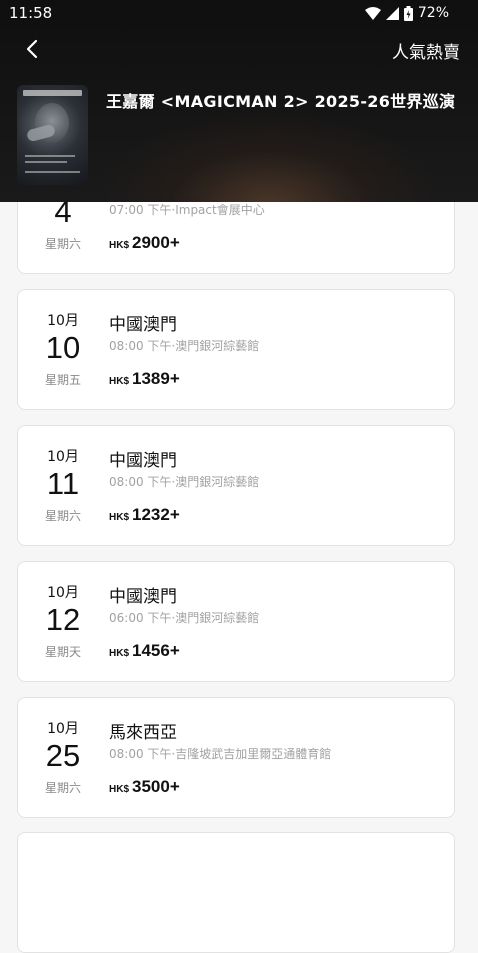 Image resolution: width=478 pixels, height=953 pixels. I want to click on event-price: HK$ 1389+, so click(144, 379).